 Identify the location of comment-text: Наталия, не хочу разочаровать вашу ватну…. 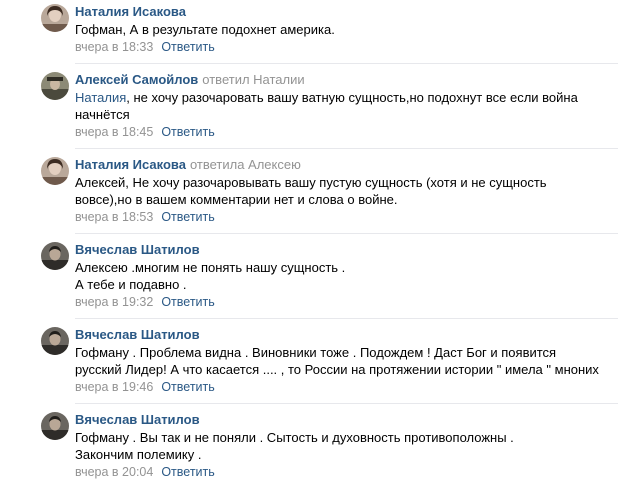
(326, 106).